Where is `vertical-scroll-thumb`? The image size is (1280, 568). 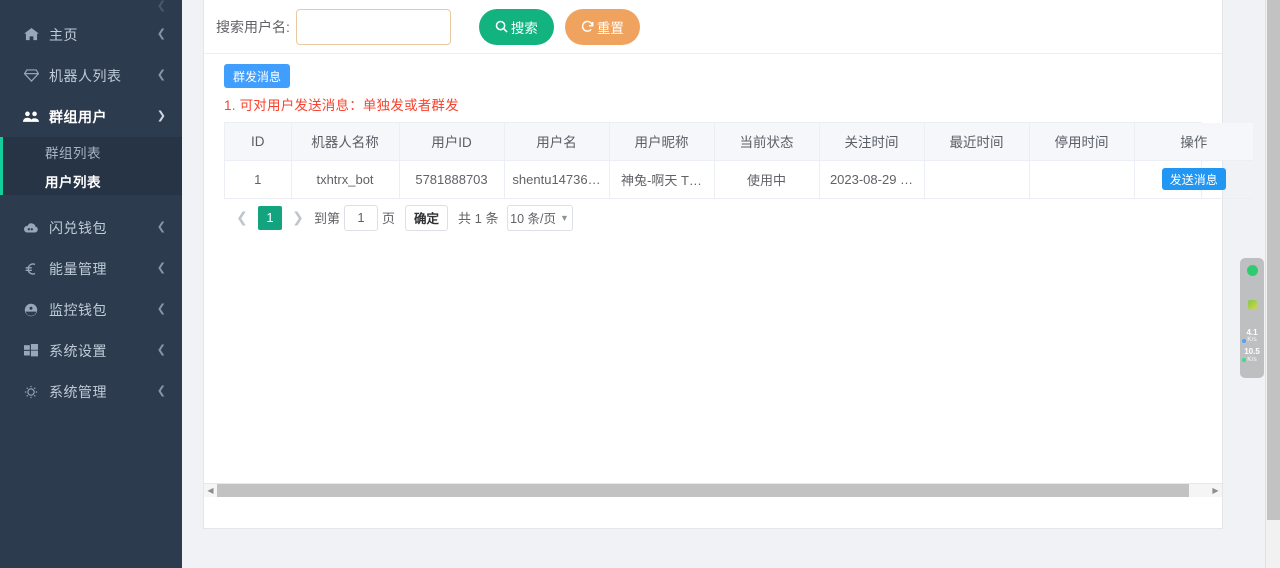
vertical-scroll-thumb is located at coordinates (1273, 260).